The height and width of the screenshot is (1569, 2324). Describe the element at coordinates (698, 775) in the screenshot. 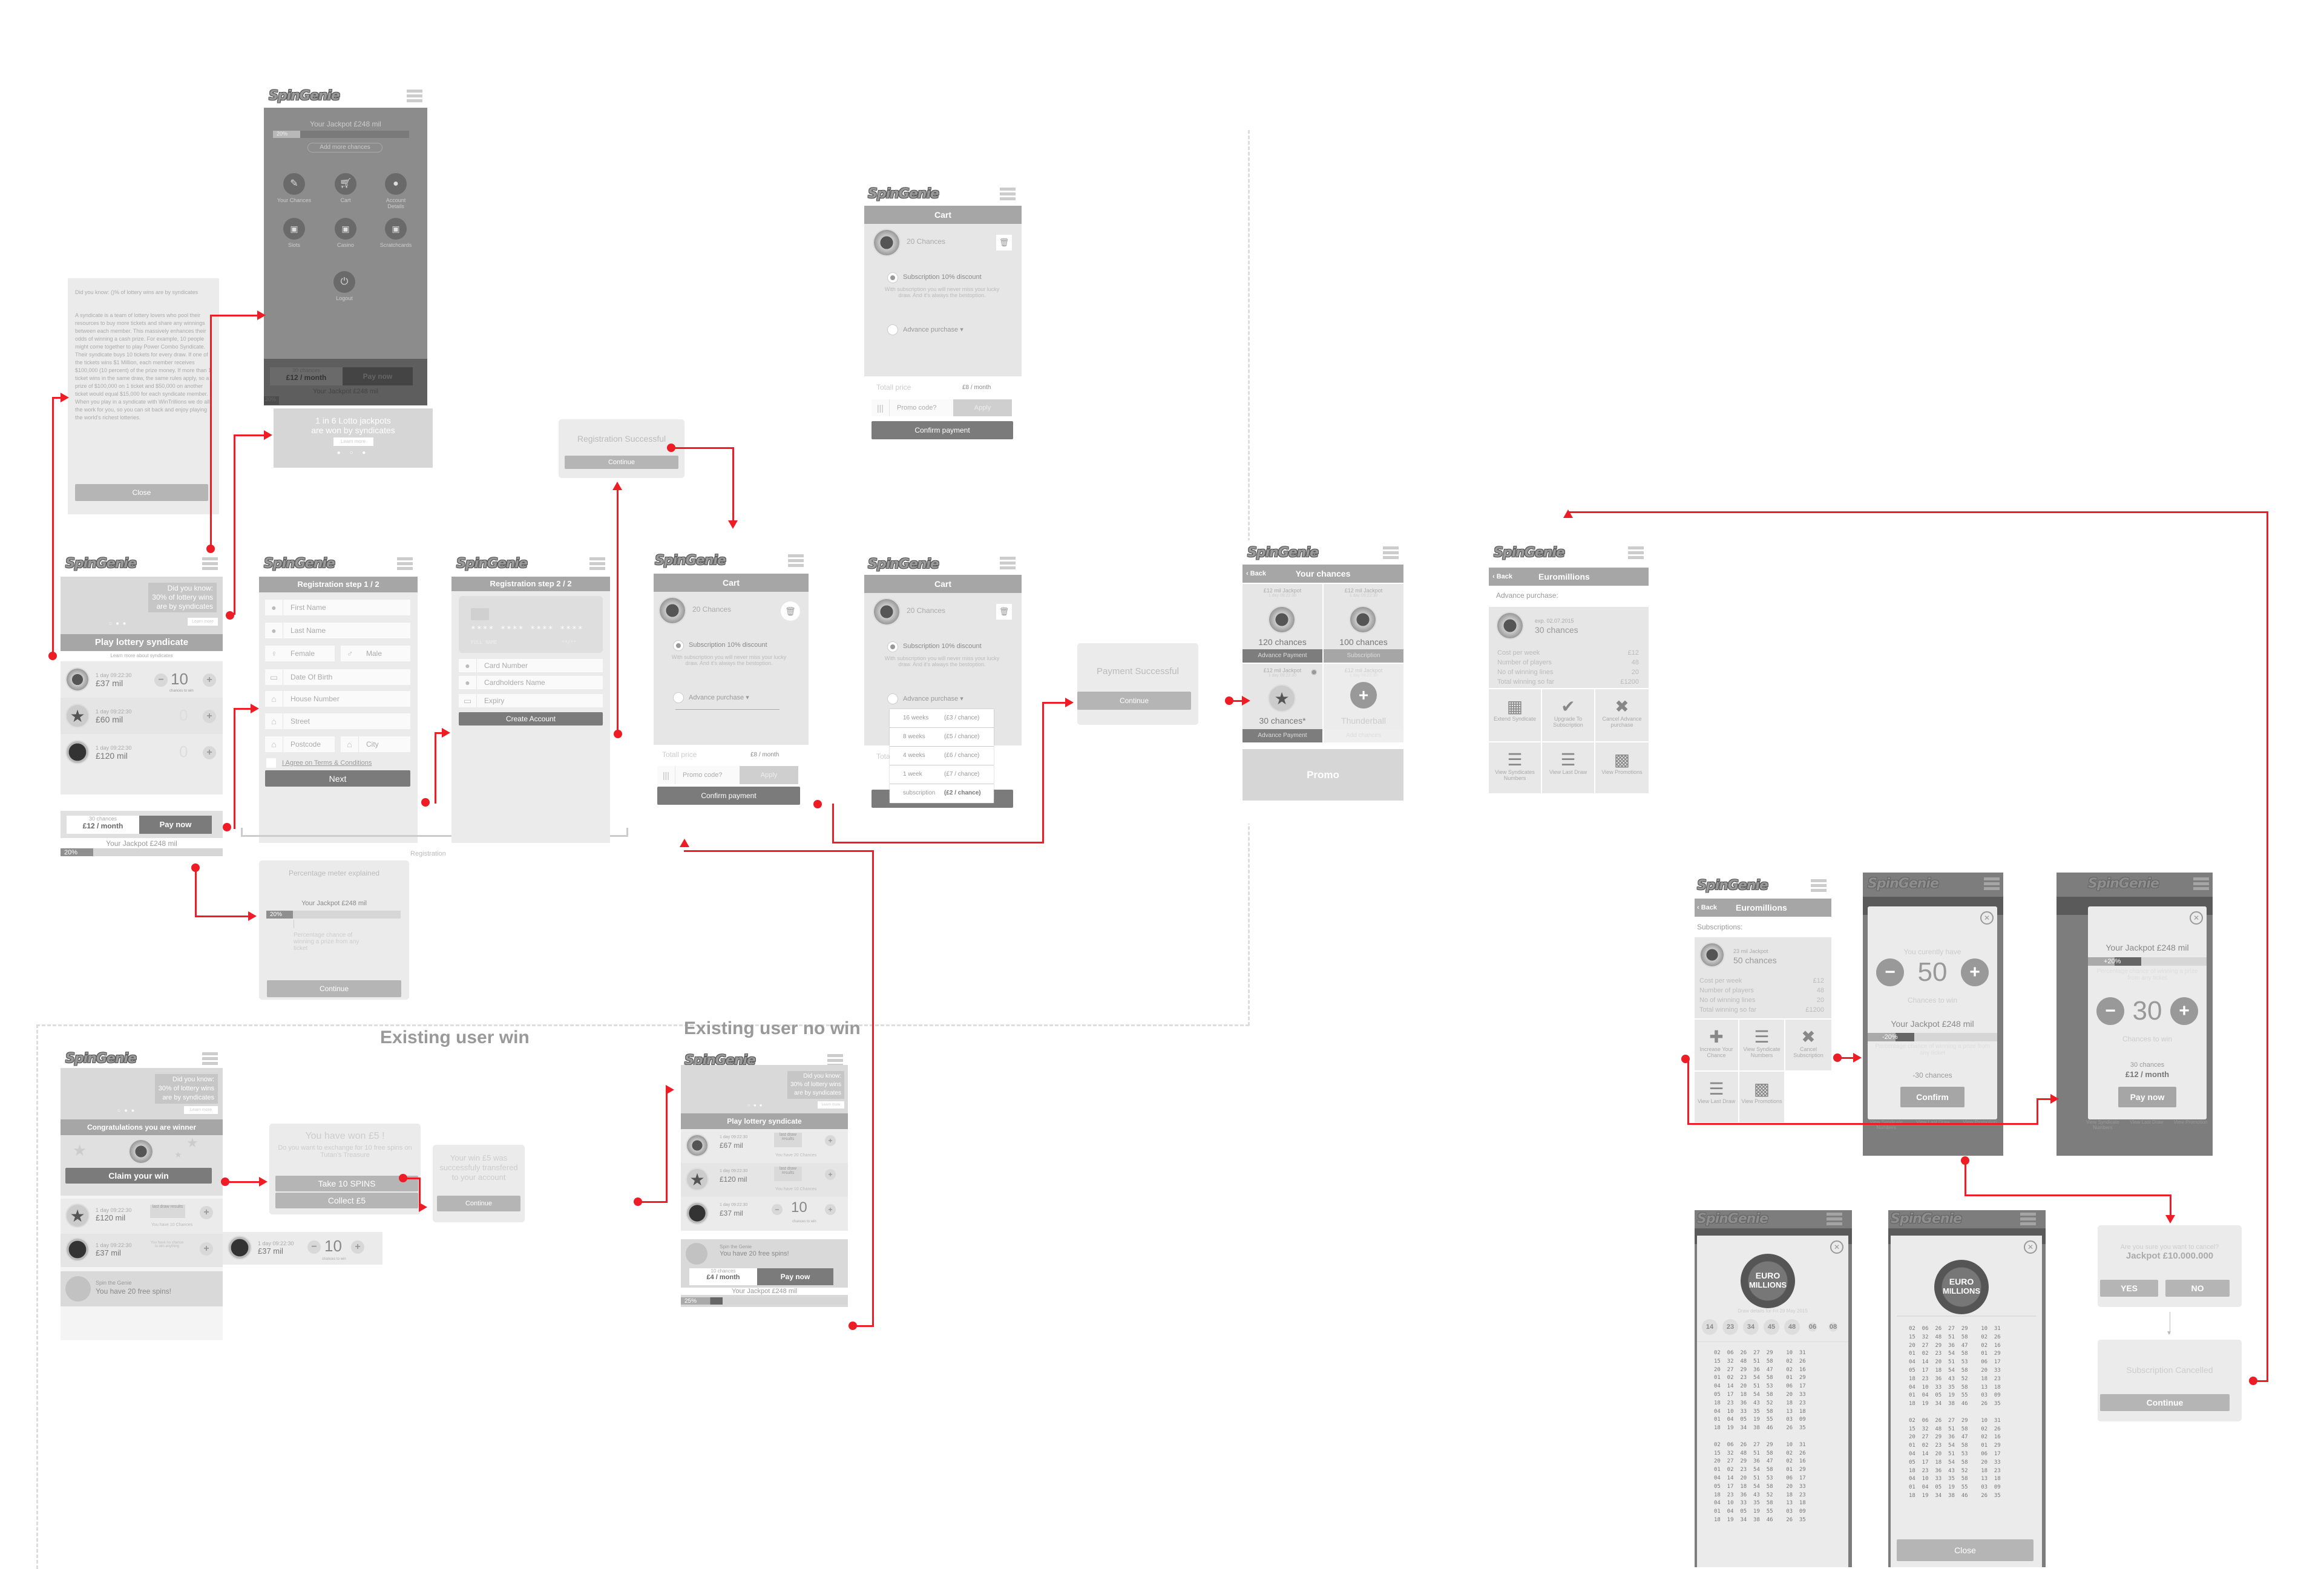

I see `promo-code-field: ||| Promo code?` at that location.